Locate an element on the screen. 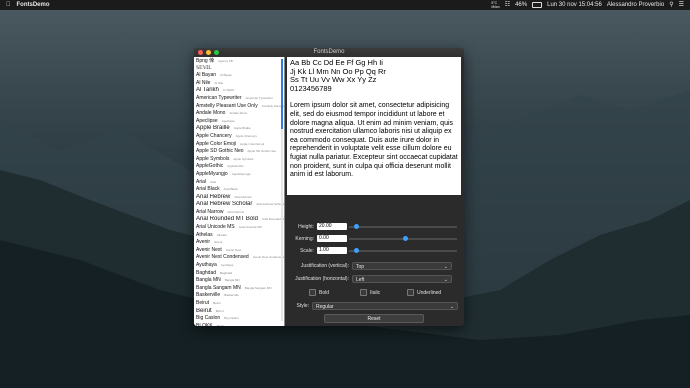  scale-slider is located at coordinates (403, 250).